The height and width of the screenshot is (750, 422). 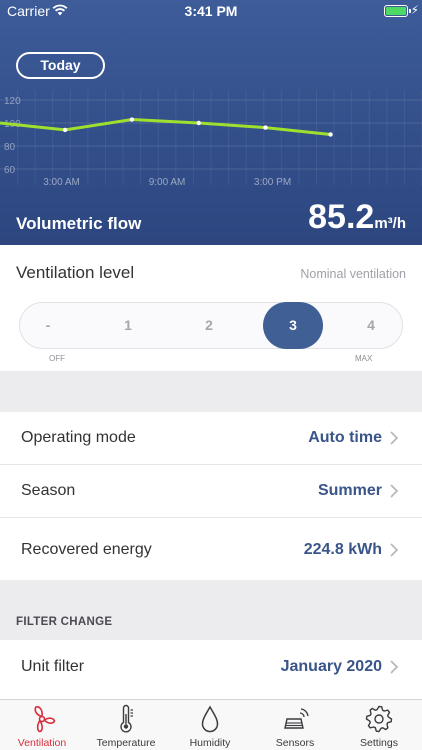 I want to click on x-tick-label: 3:00 AM, so click(x=61, y=182).